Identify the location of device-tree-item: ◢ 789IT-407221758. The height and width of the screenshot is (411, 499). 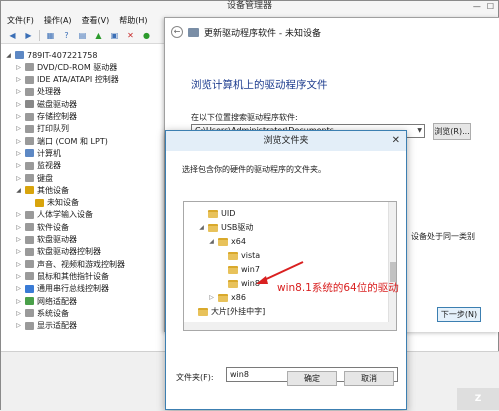
(51, 55).